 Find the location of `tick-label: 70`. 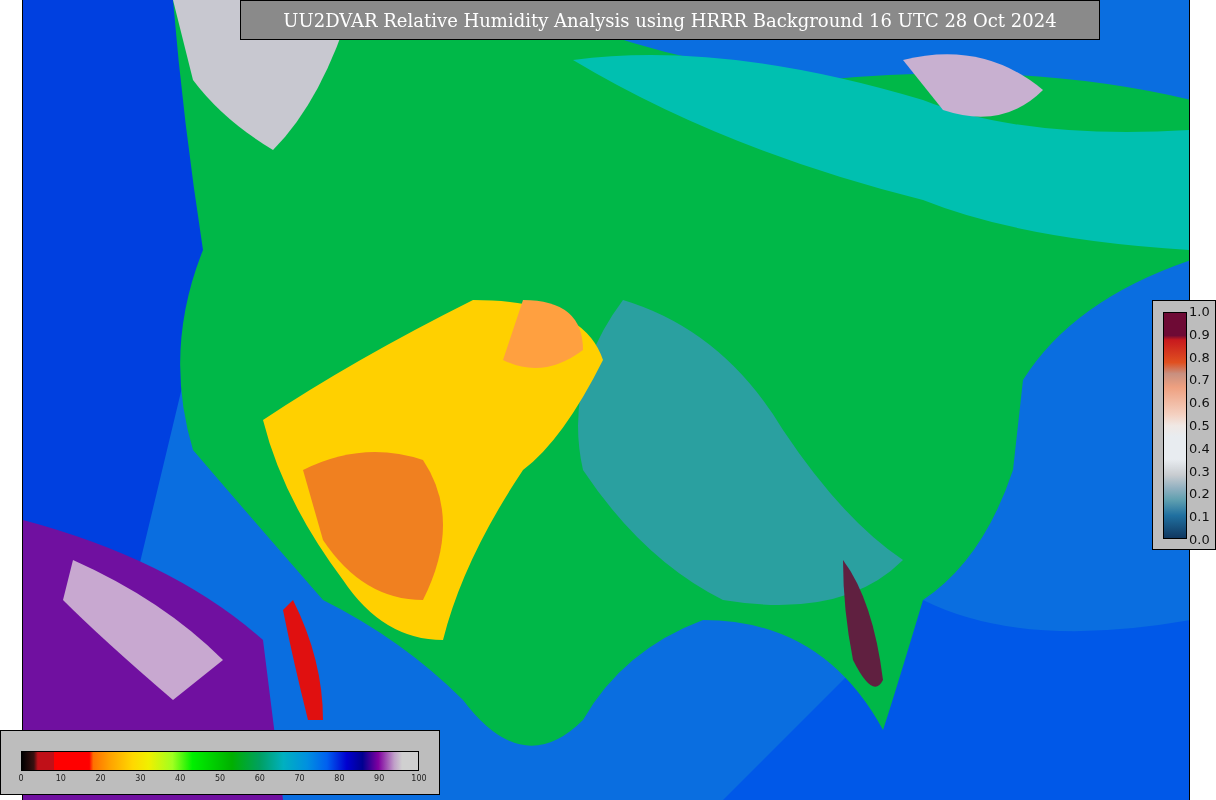

tick-label: 70 is located at coordinates (299, 778).